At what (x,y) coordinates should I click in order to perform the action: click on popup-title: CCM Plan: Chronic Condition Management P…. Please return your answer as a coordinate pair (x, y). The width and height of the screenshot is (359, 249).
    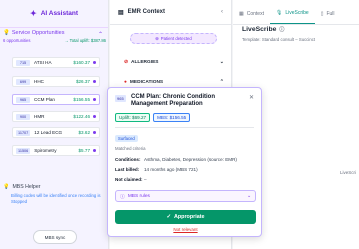
    Looking at the image, I should click on (173, 100).